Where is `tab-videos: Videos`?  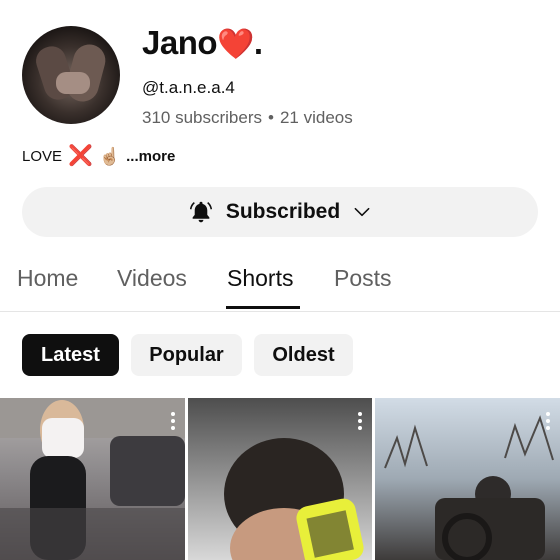 tab-videos: Videos is located at coordinates (152, 278).